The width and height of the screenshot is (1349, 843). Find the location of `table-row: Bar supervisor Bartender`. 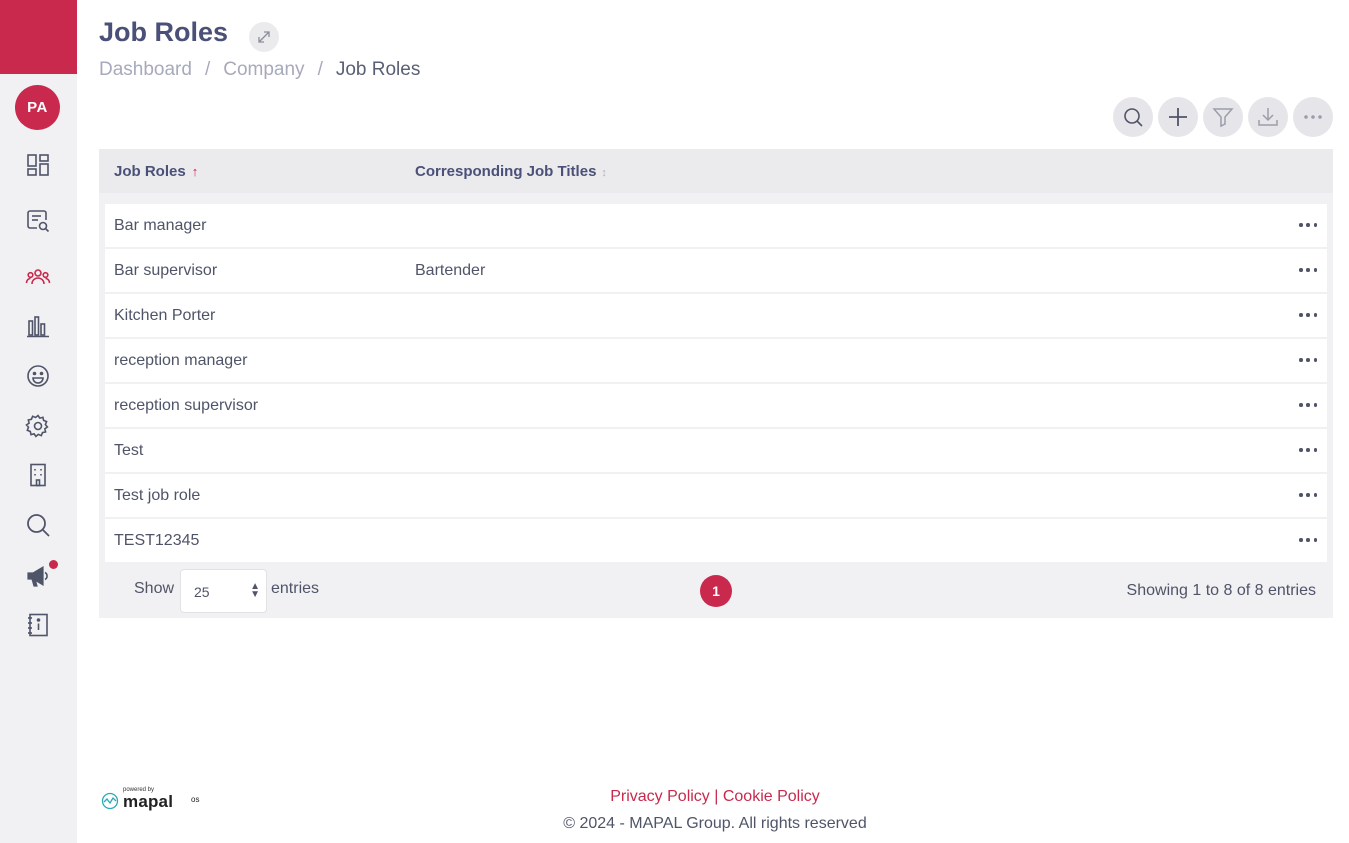

table-row: Bar supervisor Bartender is located at coordinates (716, 270).